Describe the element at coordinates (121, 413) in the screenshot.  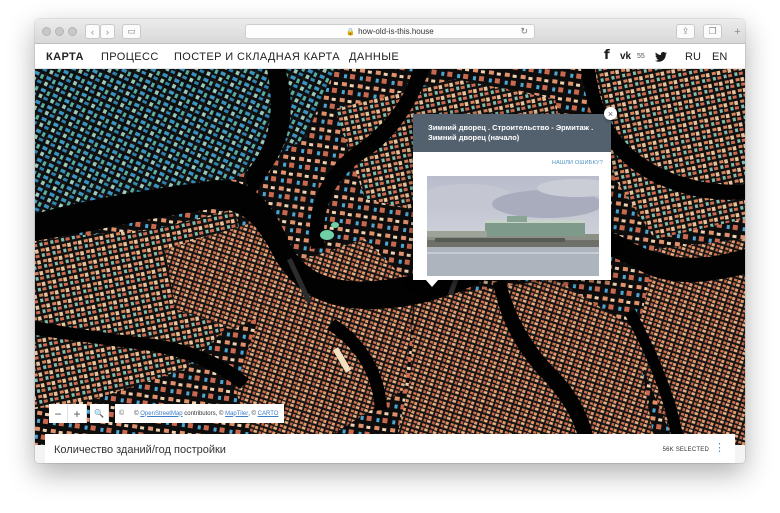
I see `info-icon: ©` at that location.